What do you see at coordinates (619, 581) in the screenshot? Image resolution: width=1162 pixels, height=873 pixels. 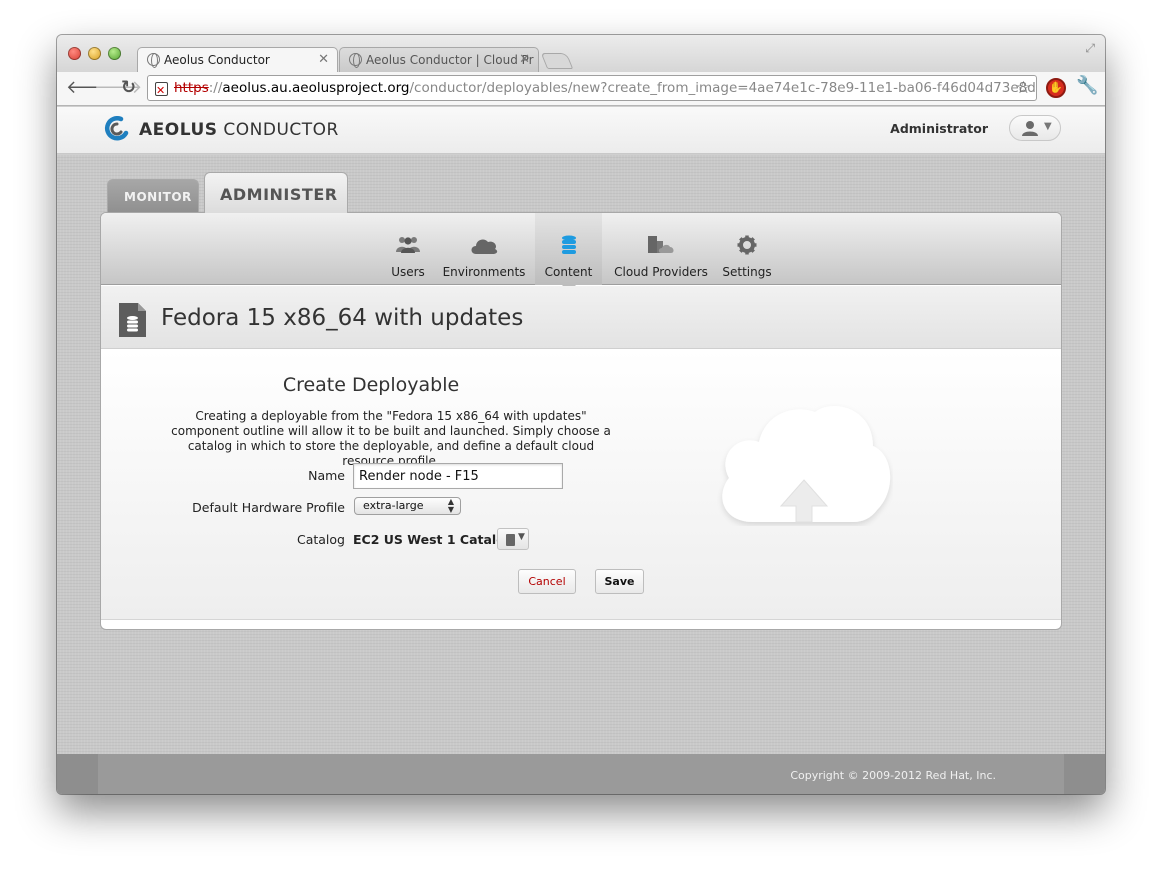 I see `save-button: Save` at bounding box center [619, 581].